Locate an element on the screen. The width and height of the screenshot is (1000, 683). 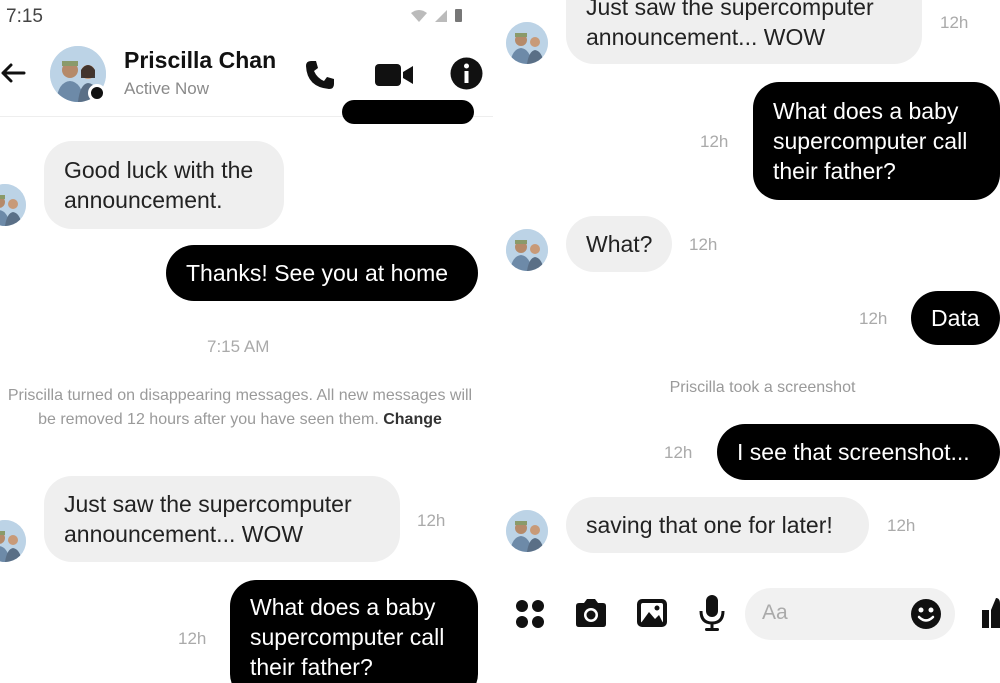
message-bubble-outgoing: Data is located at coordinates (955, 318).